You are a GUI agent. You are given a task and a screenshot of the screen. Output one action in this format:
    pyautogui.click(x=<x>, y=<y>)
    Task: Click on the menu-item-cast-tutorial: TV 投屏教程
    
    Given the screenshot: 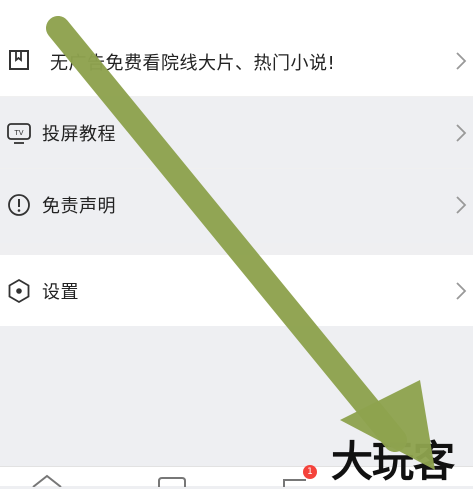 What is the action you would take?
    pyautogui.click(x=236, y=133)
    